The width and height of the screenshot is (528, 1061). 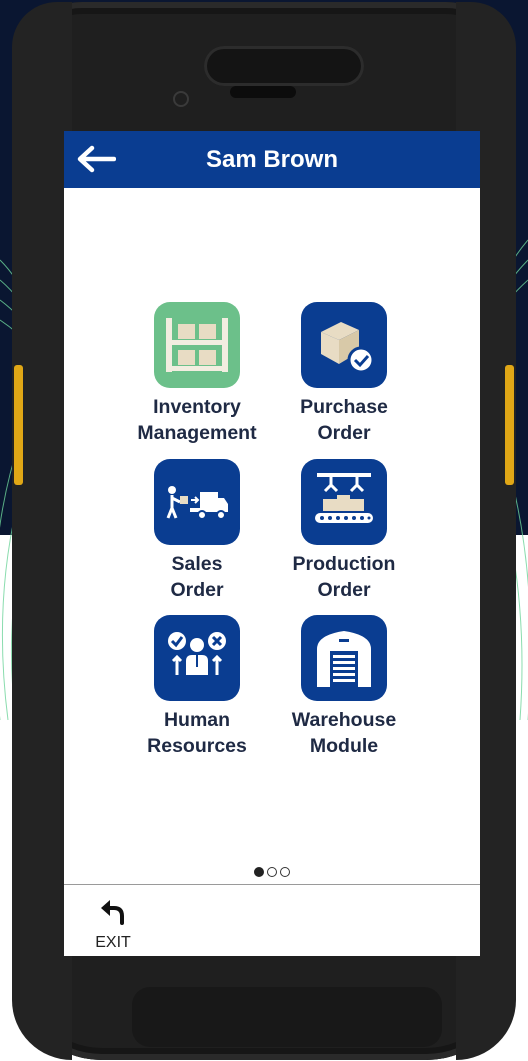 I want to click on shelf-icon, so click(x=197, y=345).